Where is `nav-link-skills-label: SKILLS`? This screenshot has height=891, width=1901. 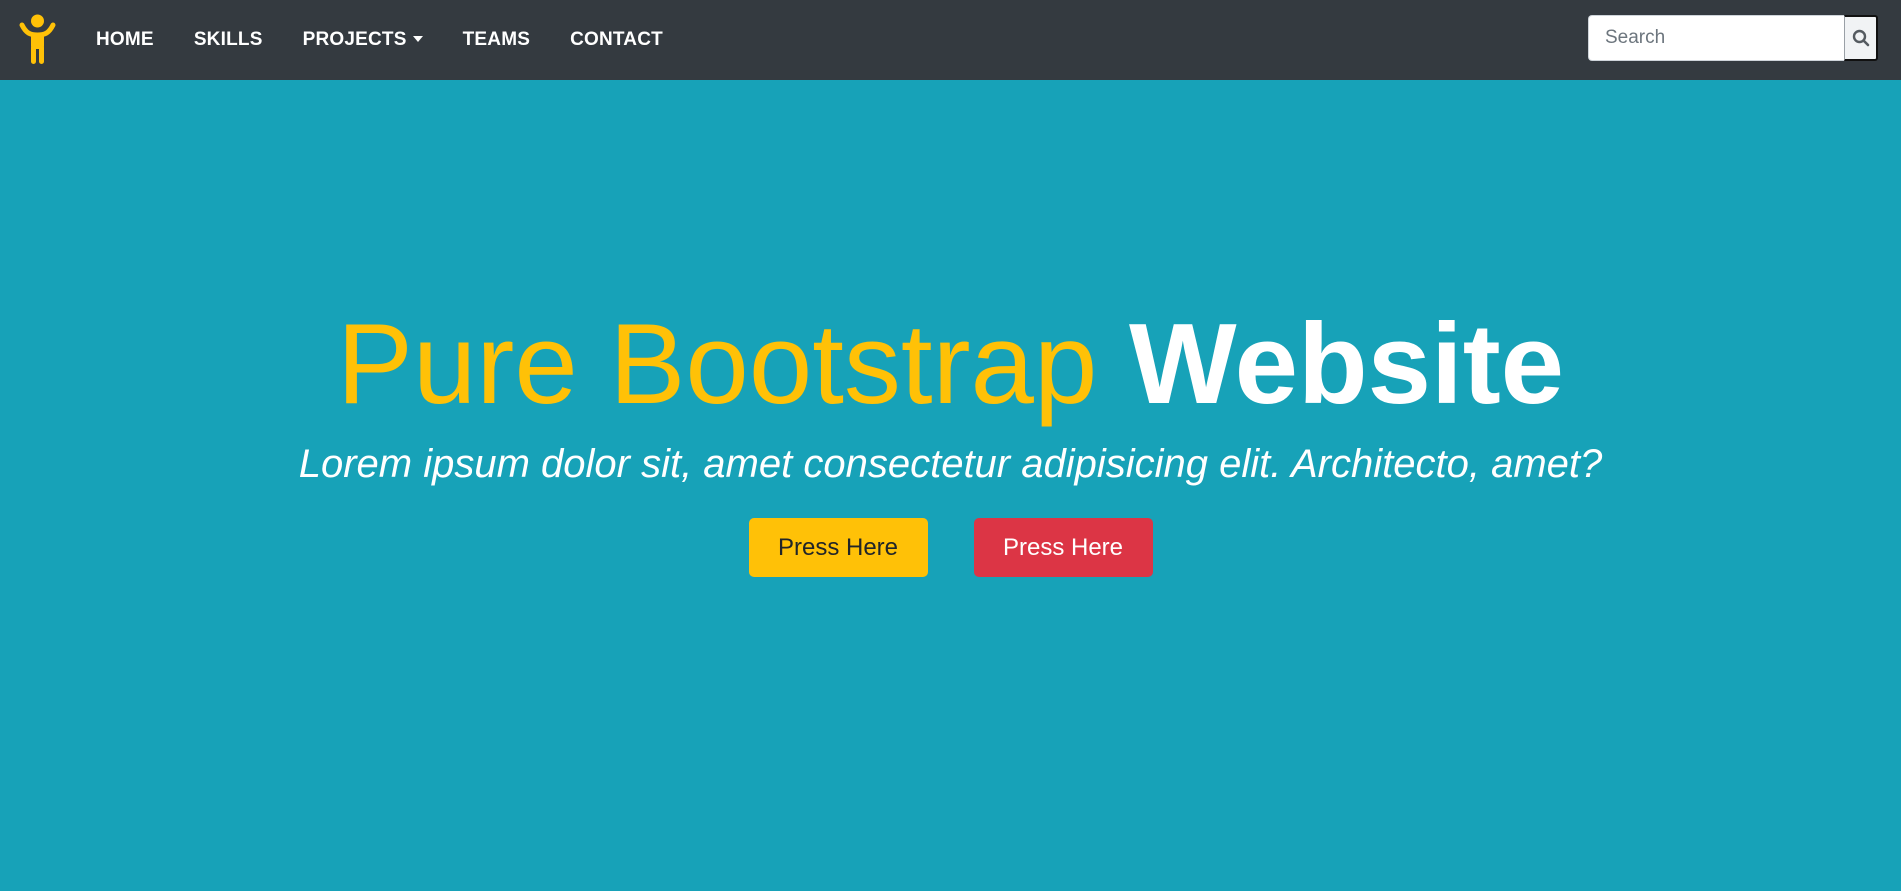
nav-link-skills-label: SKILLS is located at coordinates (228, 39).